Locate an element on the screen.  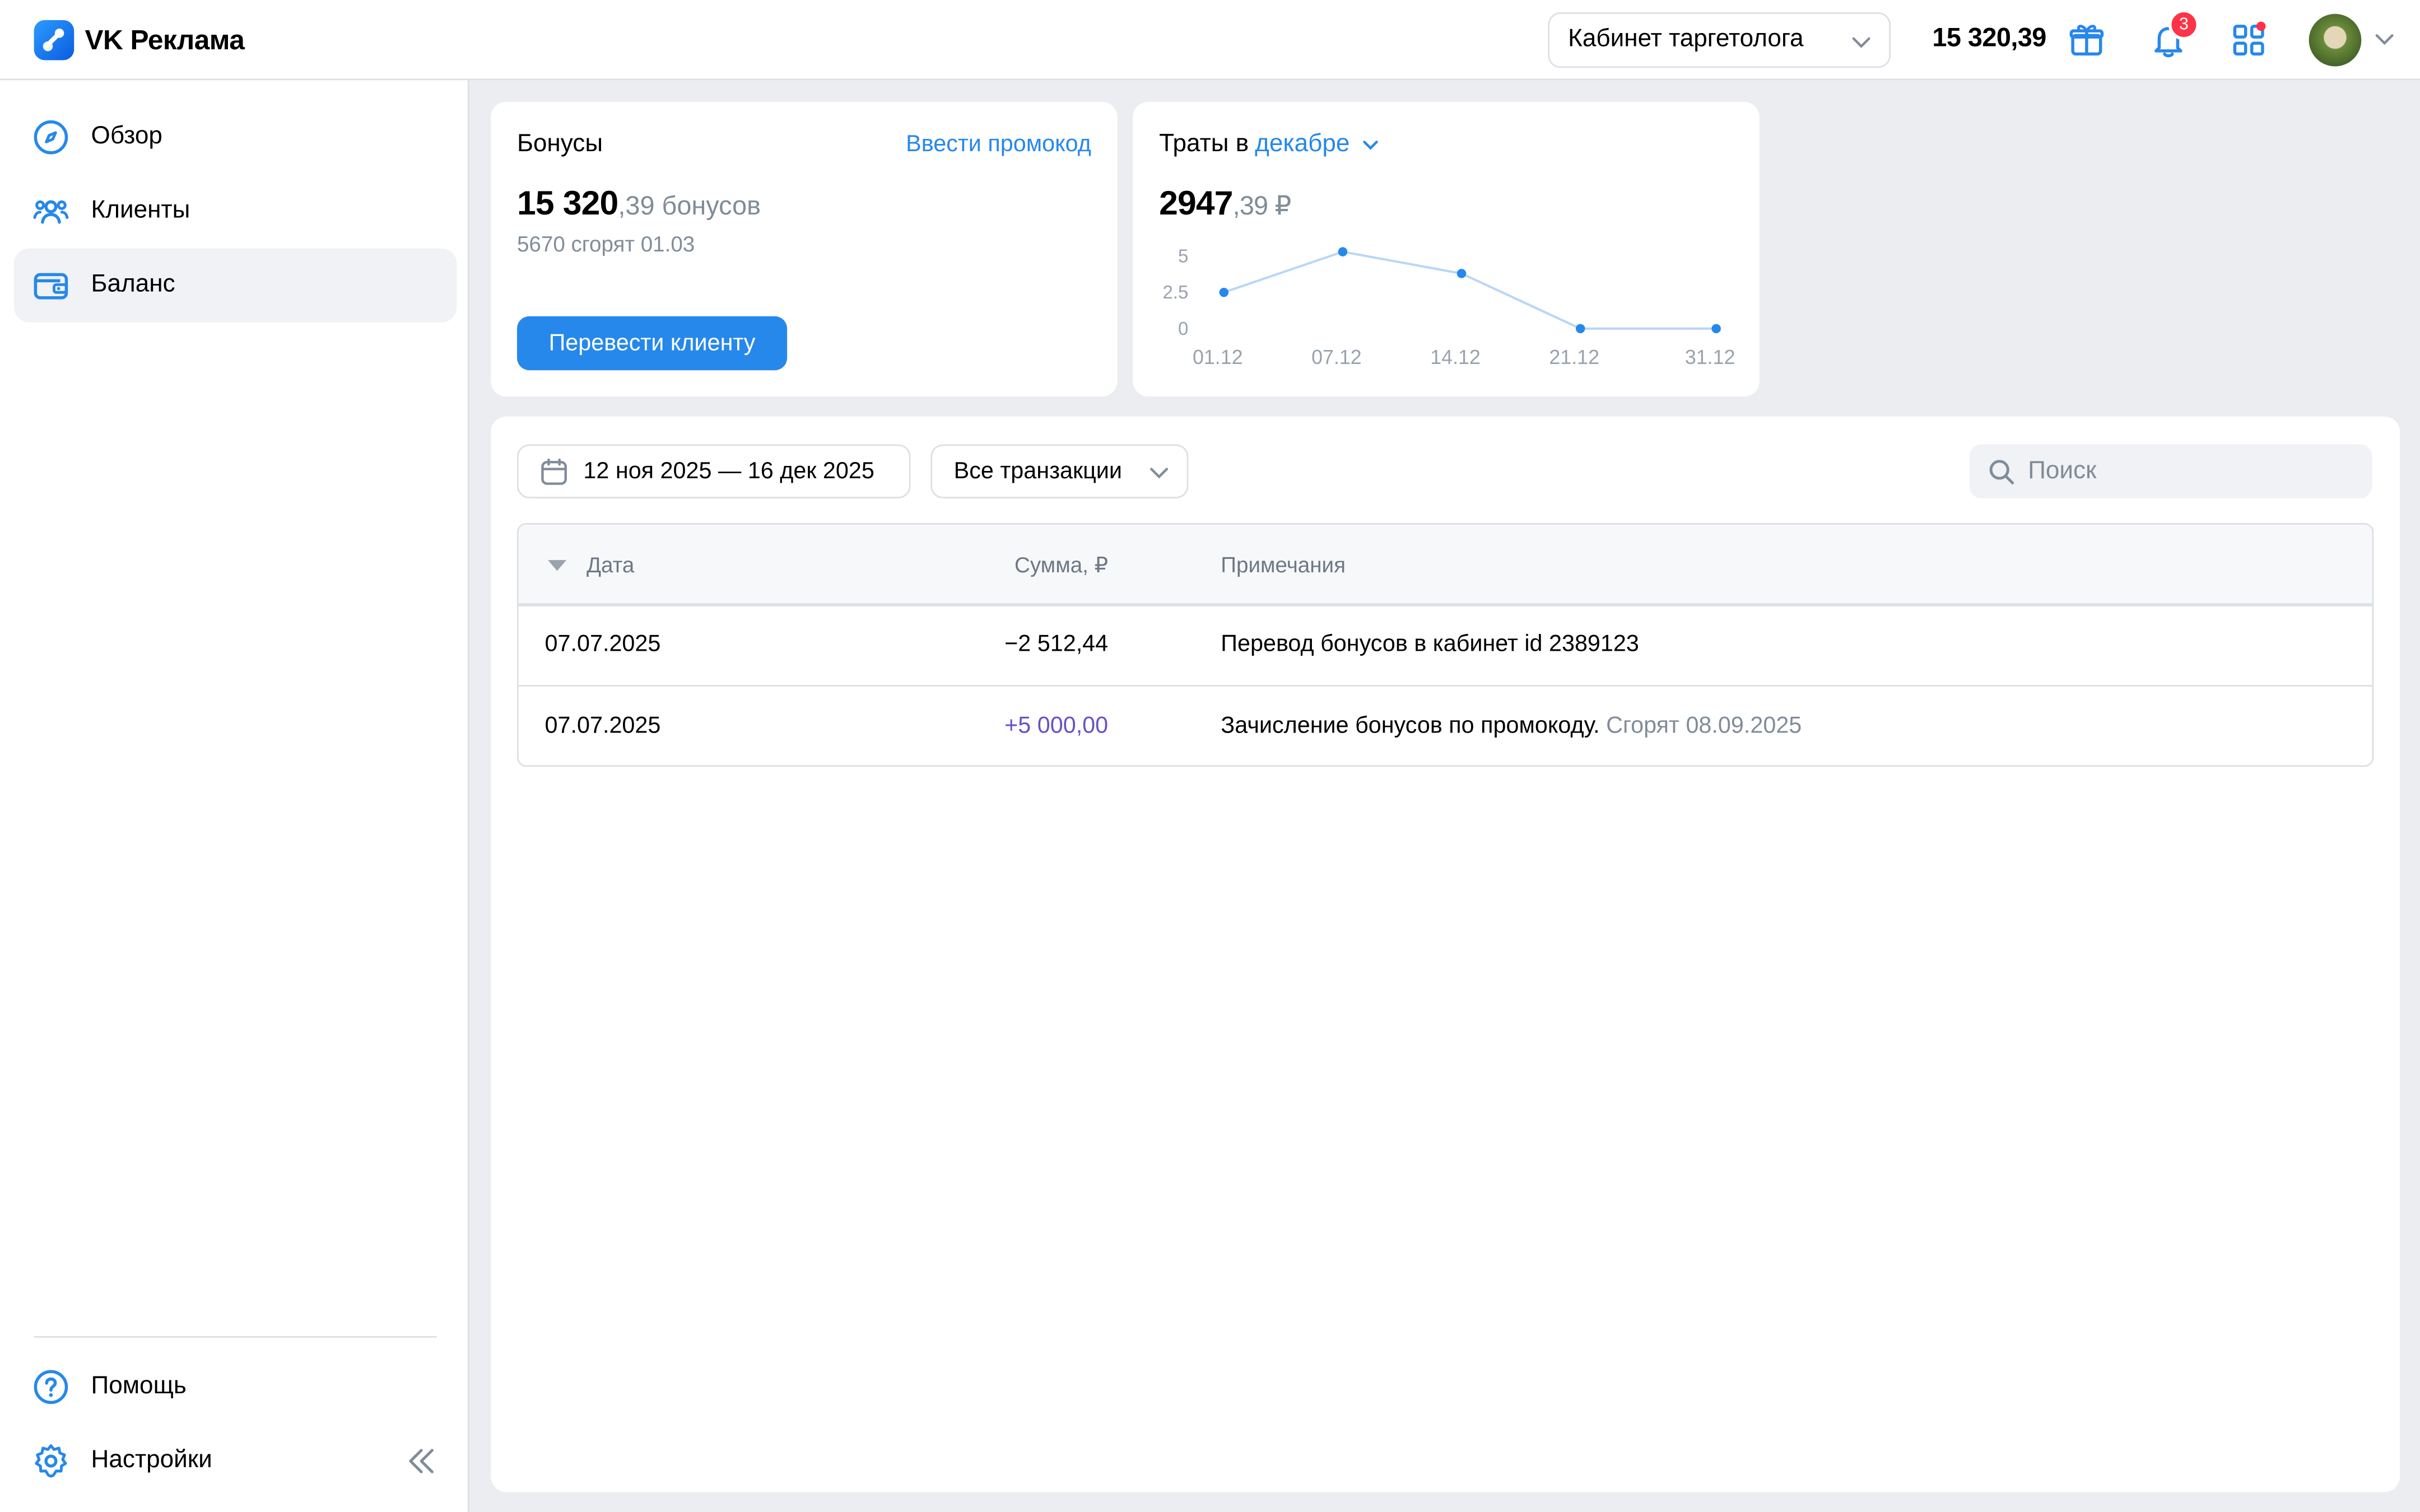
x-tick-label: 07.12 is located at coordinates (1337, 357).